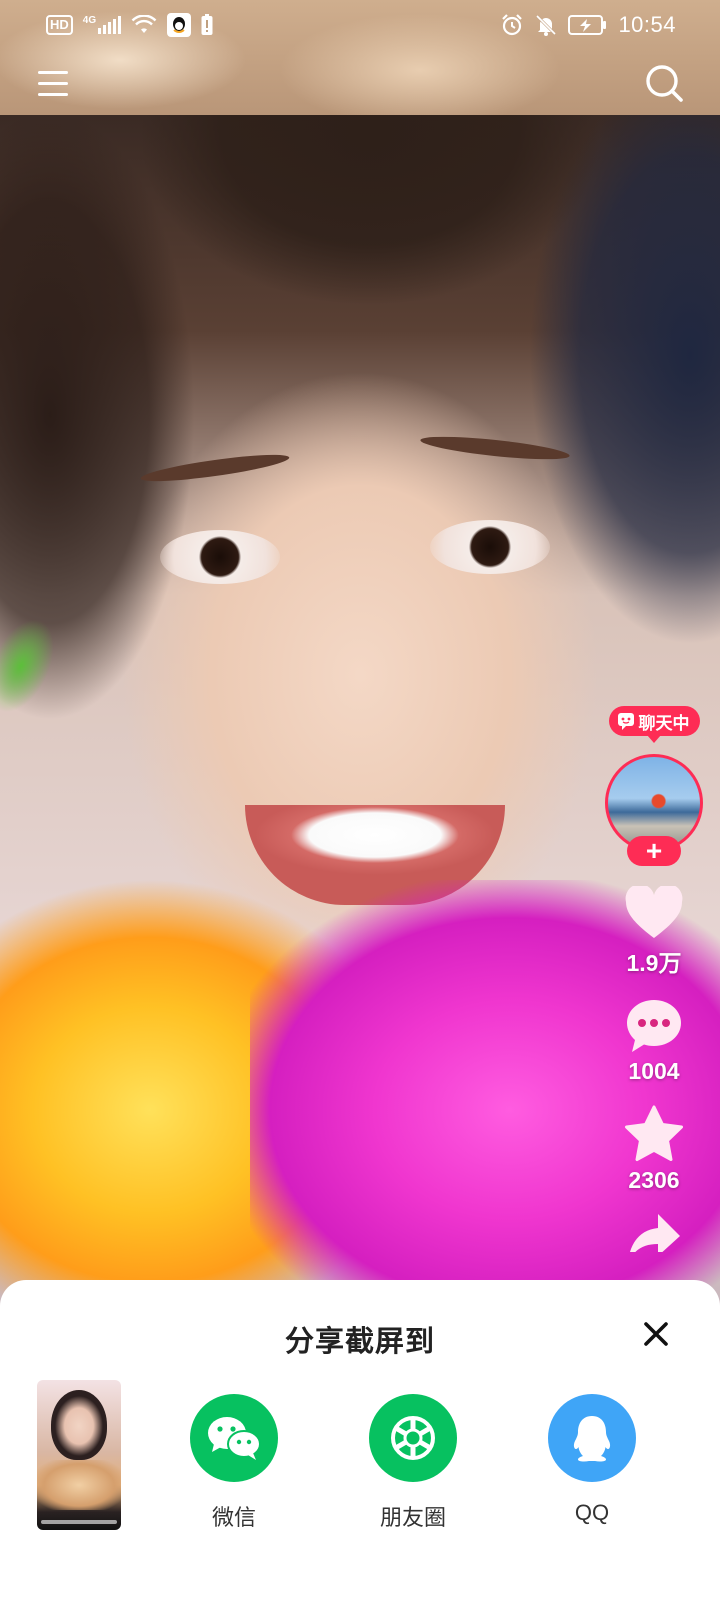  I want to click on status-left: HD 4G, so click(129, 25).